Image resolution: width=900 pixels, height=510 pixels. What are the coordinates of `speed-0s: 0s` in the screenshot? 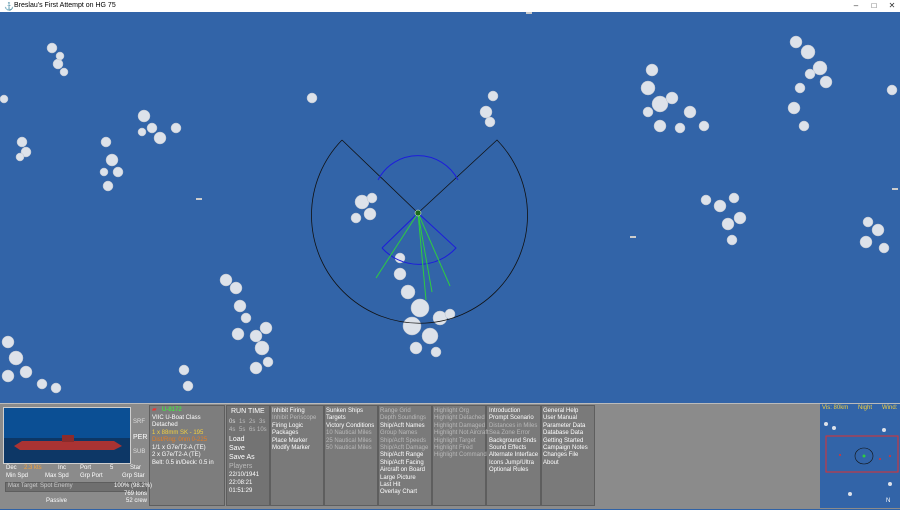 It's located at (232, 422).